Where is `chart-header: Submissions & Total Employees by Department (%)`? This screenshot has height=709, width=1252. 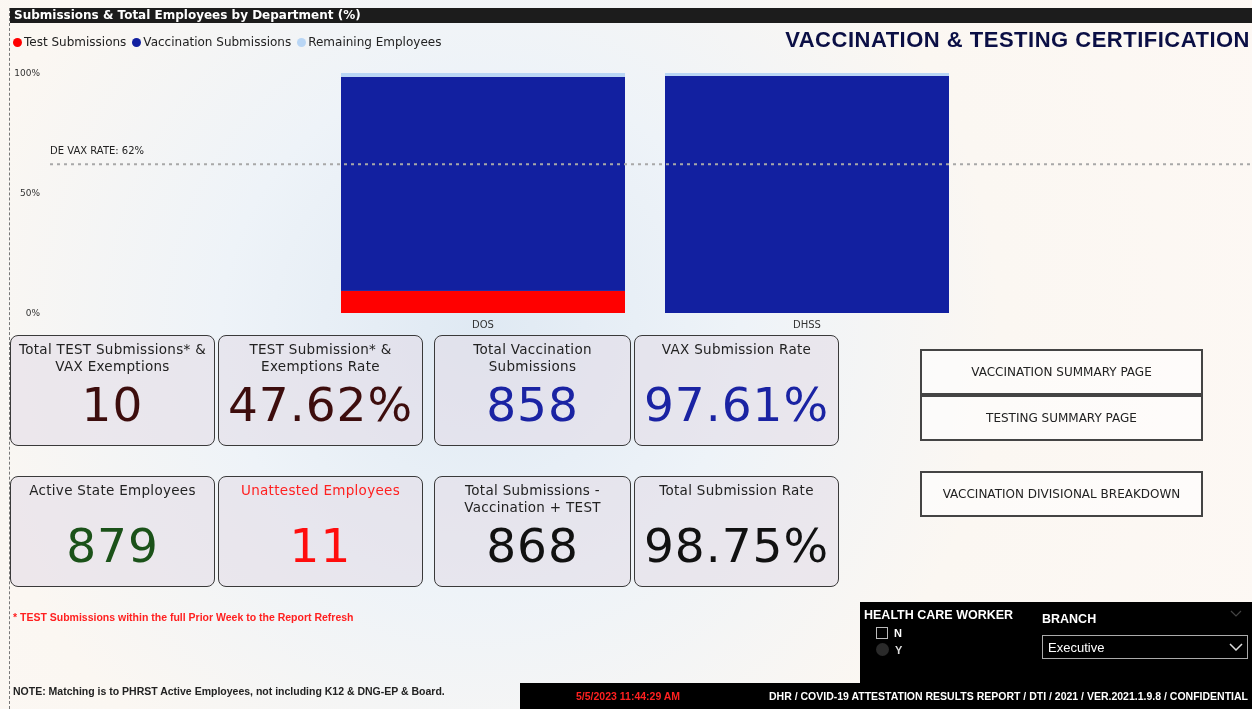
chart-header: Submissions & Total Employees by Department (%) is located at coordinates (631, 15).